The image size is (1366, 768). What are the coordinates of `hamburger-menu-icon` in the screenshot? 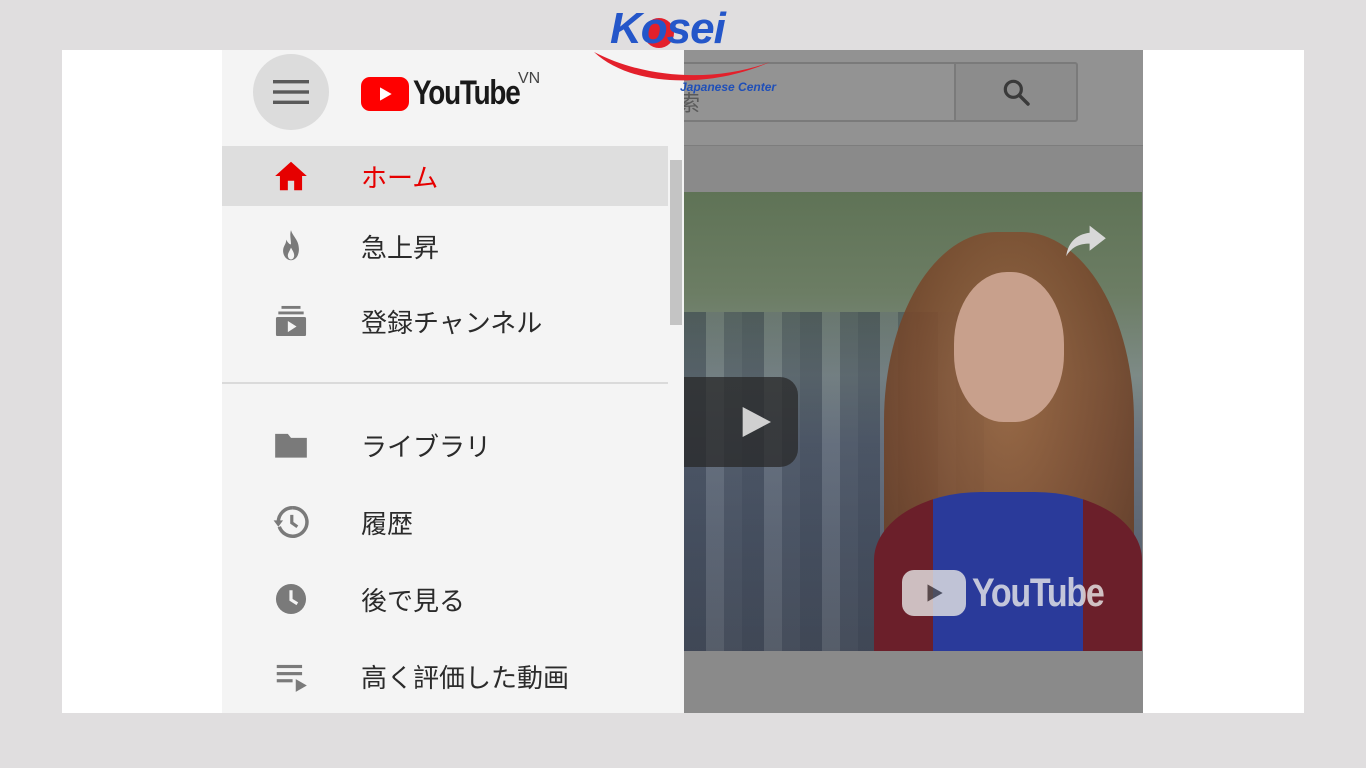 It's located at (291, 92).